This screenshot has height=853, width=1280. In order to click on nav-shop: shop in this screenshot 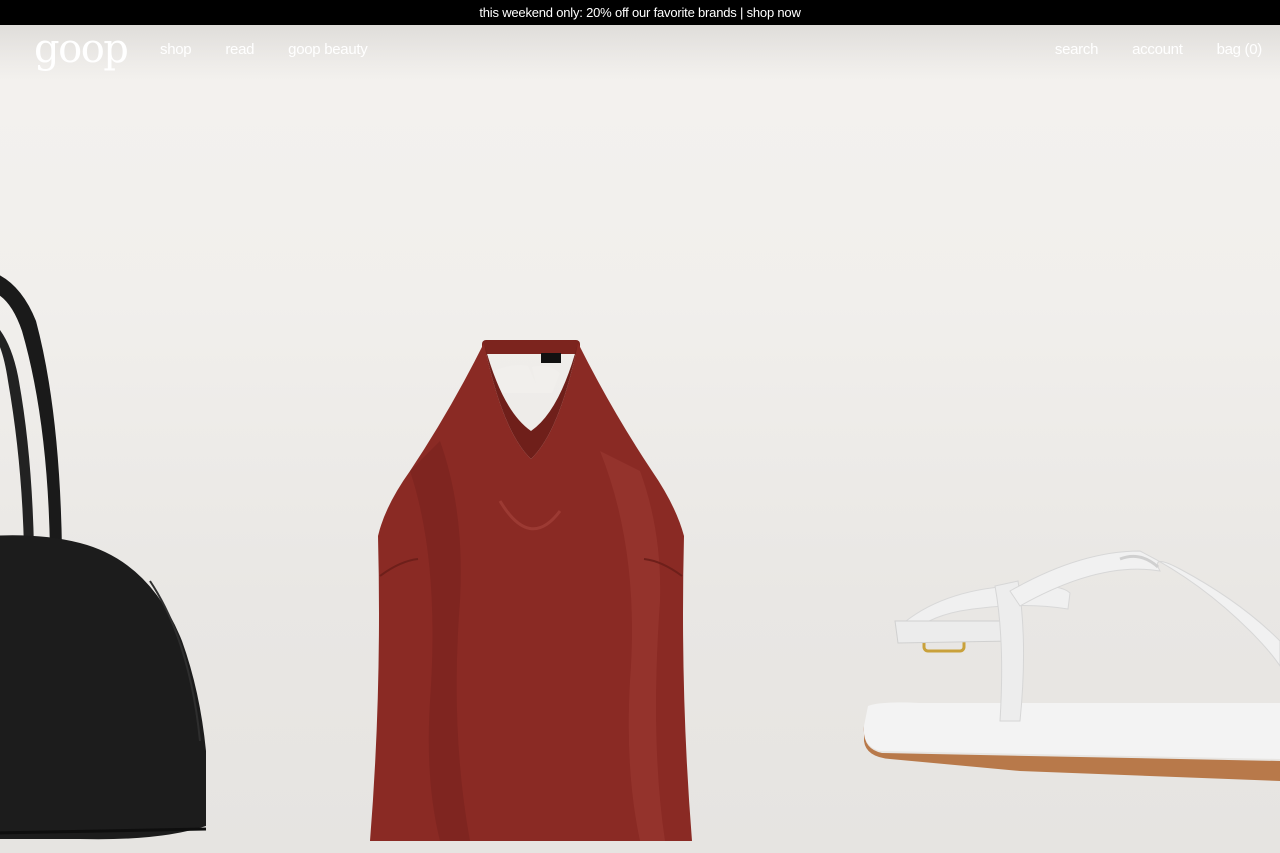, I will do `click(176, 49)`.